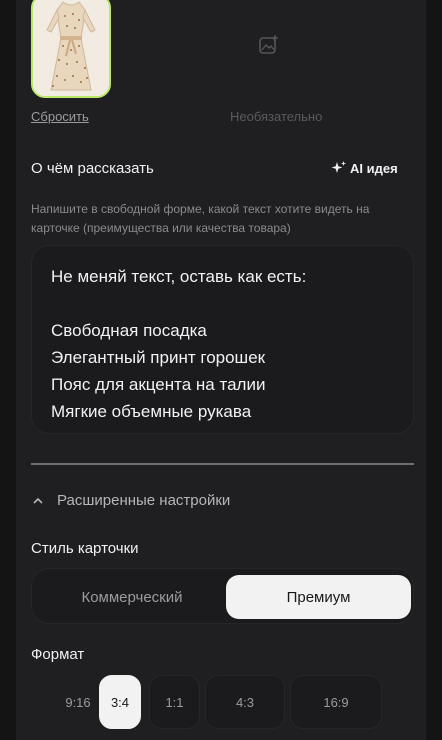 The height and width of the screenshot is (740, 442). What do you see at coordinates (318, 597) in the screenshot?
I see `style-option-premium: Премиум` at bounding box center [318, 597].